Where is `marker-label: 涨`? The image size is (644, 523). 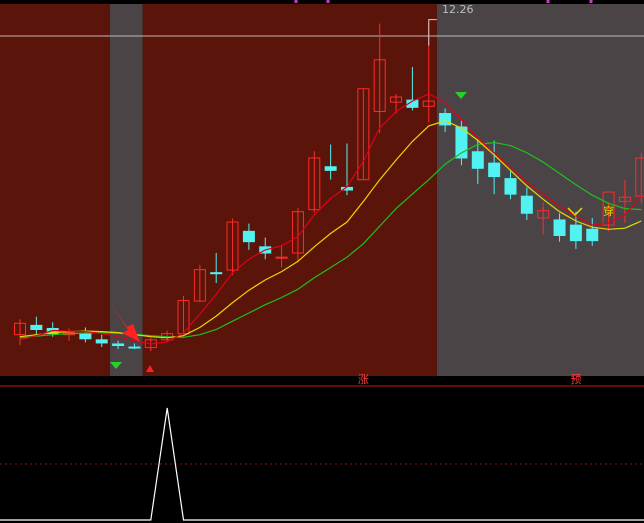 marker-label: 涨 is located at coordinates (363, 379).